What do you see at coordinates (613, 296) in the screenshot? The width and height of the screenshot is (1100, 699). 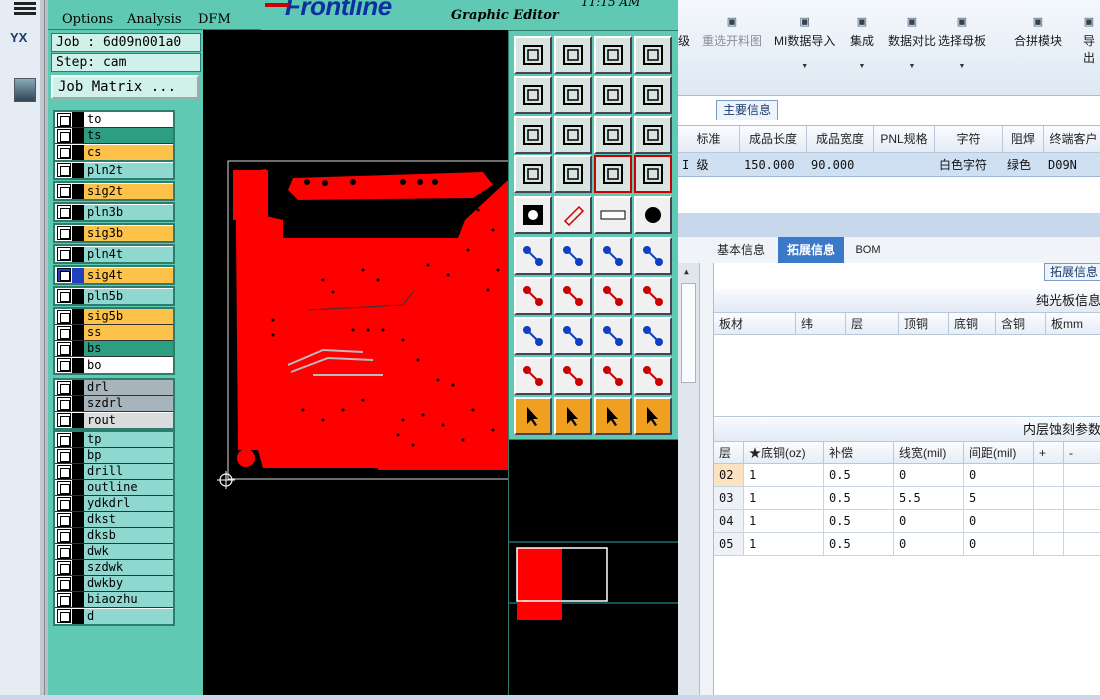 I see `rotate-button` at bounding box center [613, 296].